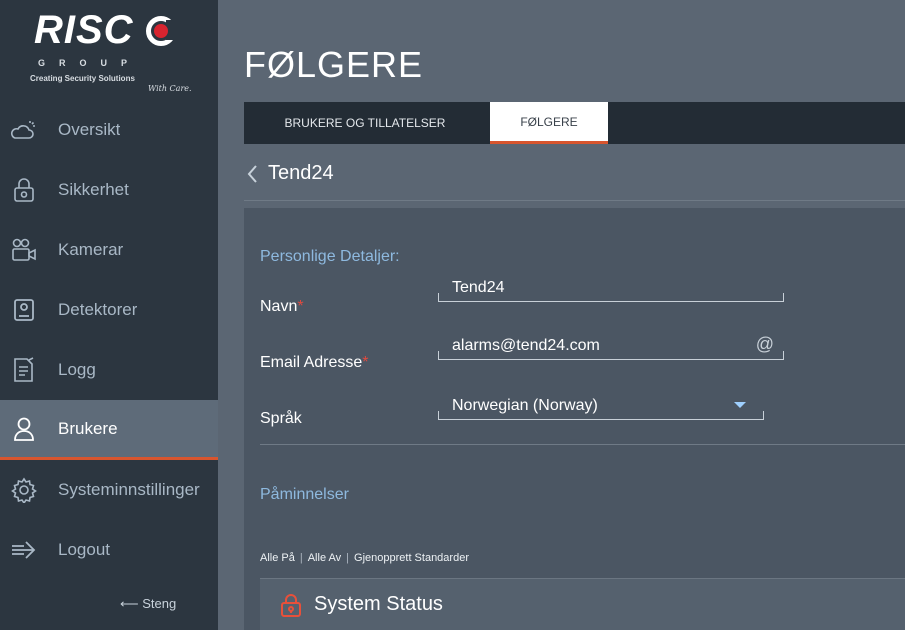  What do you see at coordinates (93, 189) in the screenshot?
I see `sidebar-item-label: Sikkerhet` at bounding box center [93, 189].